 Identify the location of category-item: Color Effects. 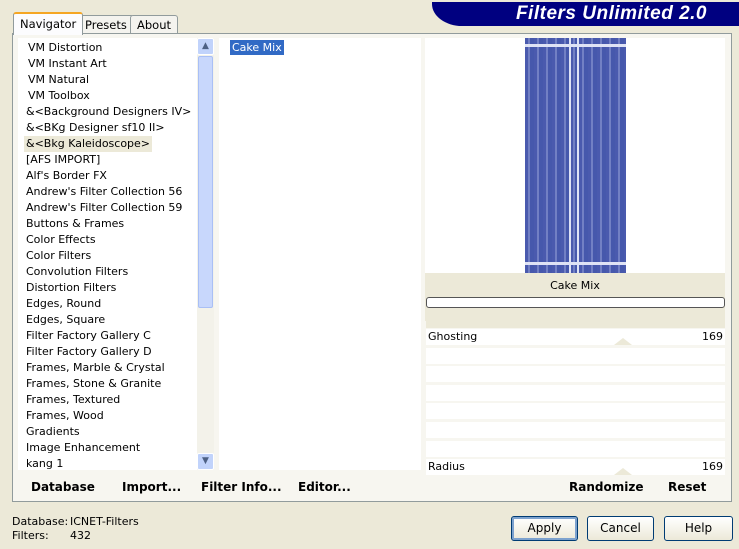
(61, 240).